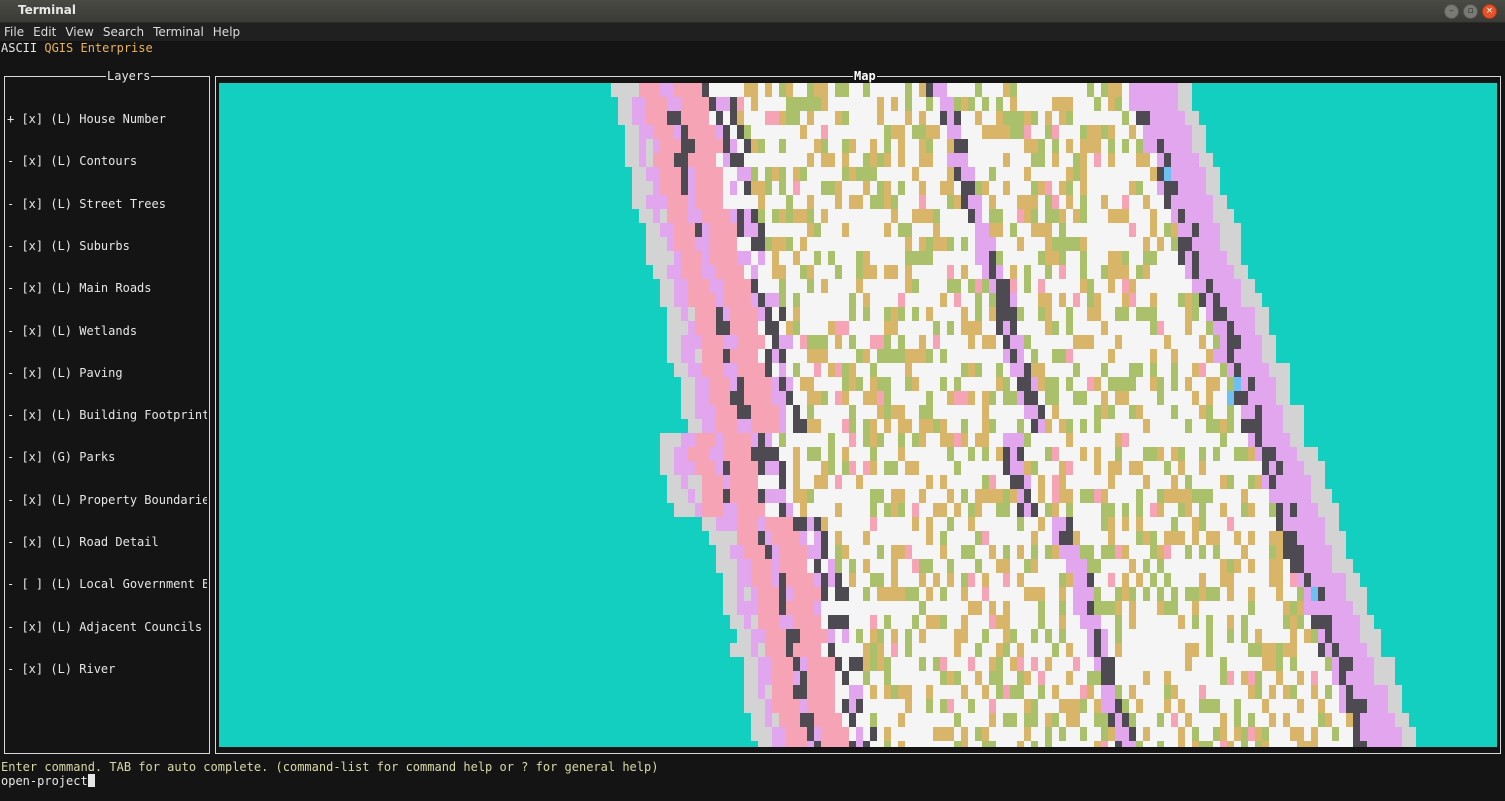  What do you see at coordinates (107, 204) in the screenshot?
I see `layer-item-street-trees: - [x] (L) Street Trees` at bounding box center [107, 204].